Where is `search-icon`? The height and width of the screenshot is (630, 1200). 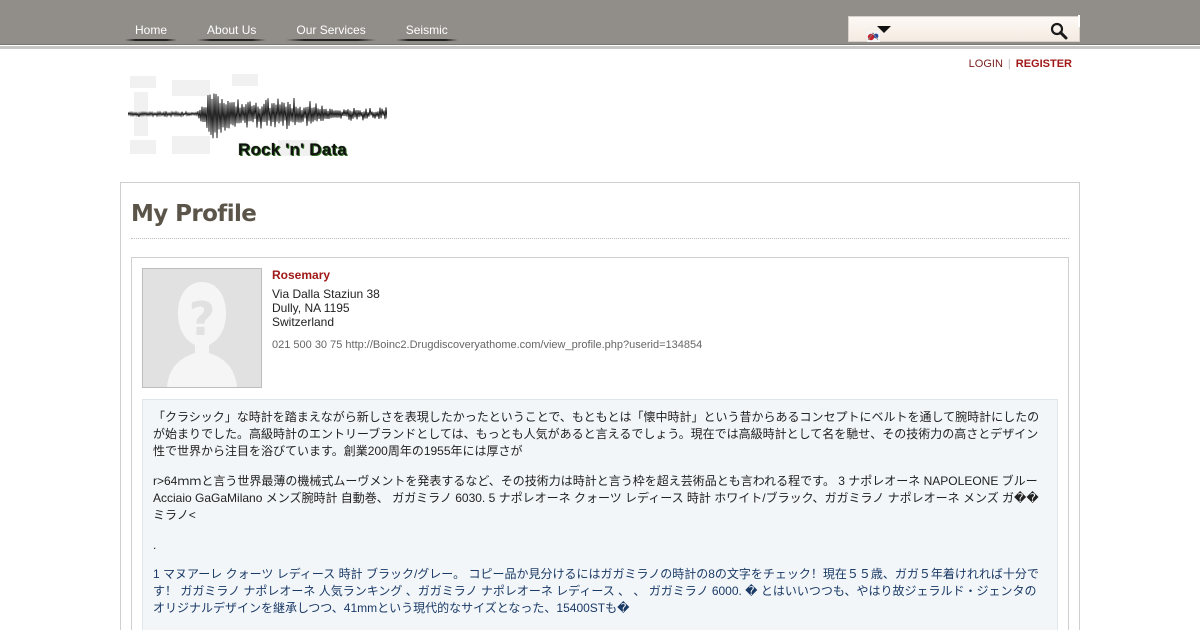
search-icon is located at coordinates (1059, 31).